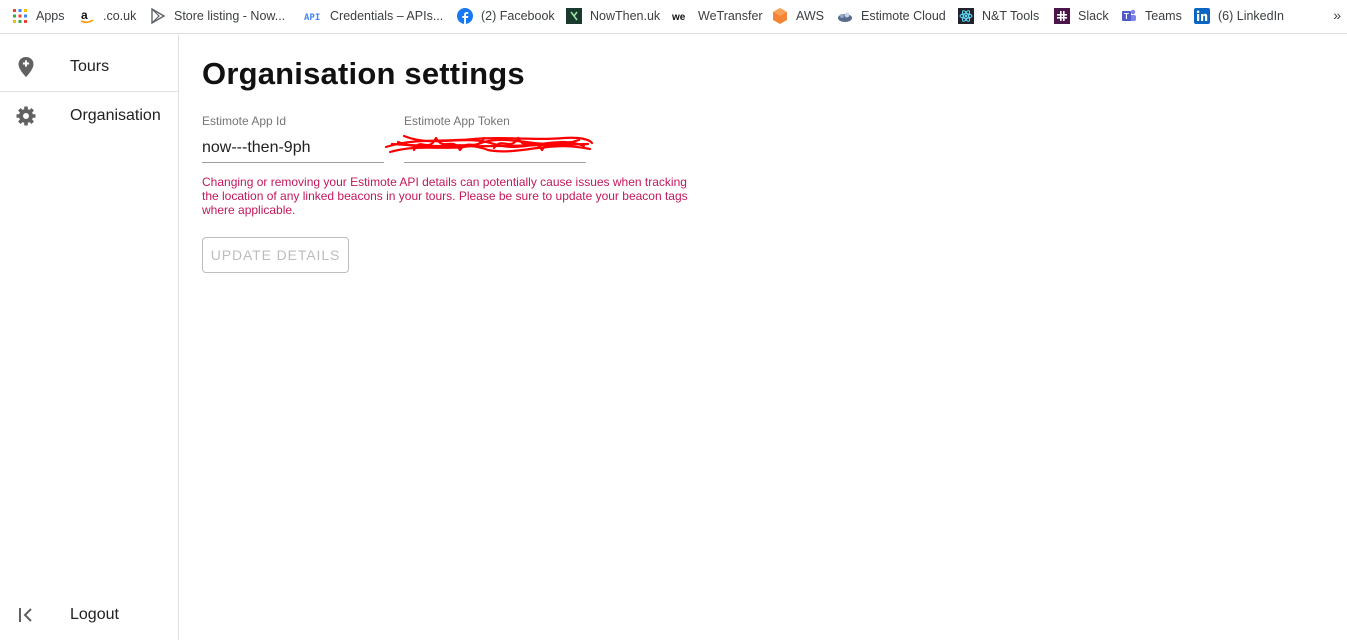  Describe the element at coordinates (966, 16) in the screenshot. I see `react-icon` at that location.